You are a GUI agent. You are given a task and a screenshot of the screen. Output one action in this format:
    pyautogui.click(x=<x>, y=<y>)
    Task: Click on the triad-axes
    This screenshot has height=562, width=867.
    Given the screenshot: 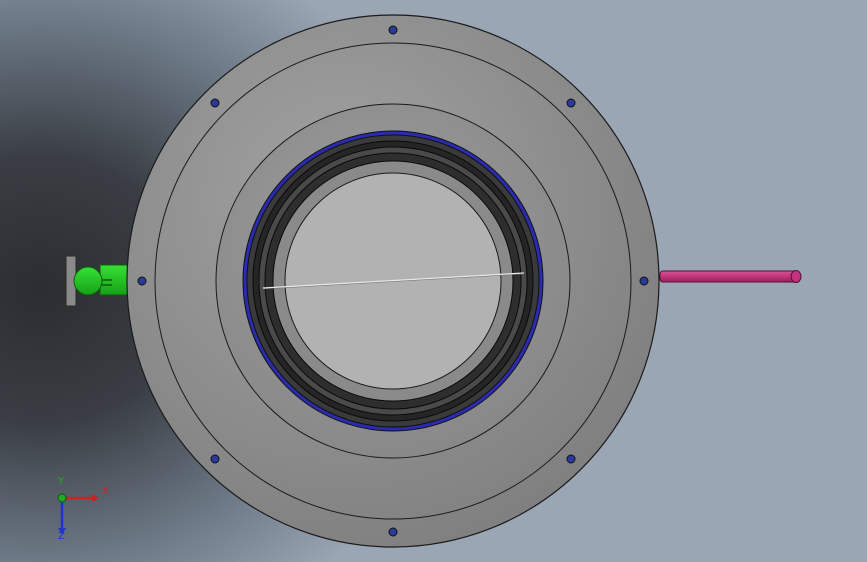 What is the action you would take?
    pyautogui.click(x=78, y=514)
    